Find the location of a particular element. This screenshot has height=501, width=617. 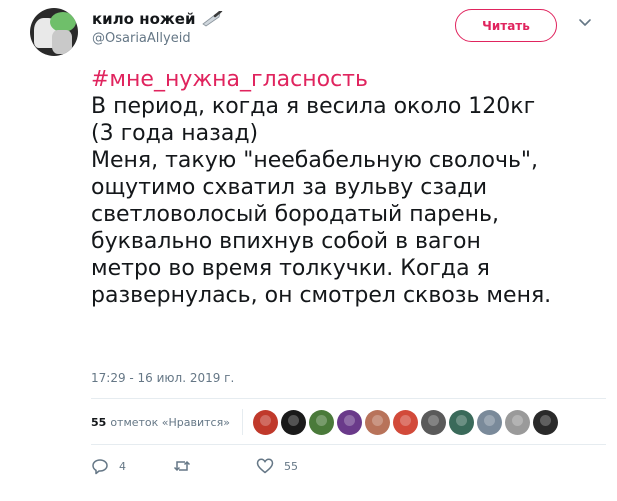

tweet-line: ощутимо схватил за вульву сзади is located at coordinates (289, 187).